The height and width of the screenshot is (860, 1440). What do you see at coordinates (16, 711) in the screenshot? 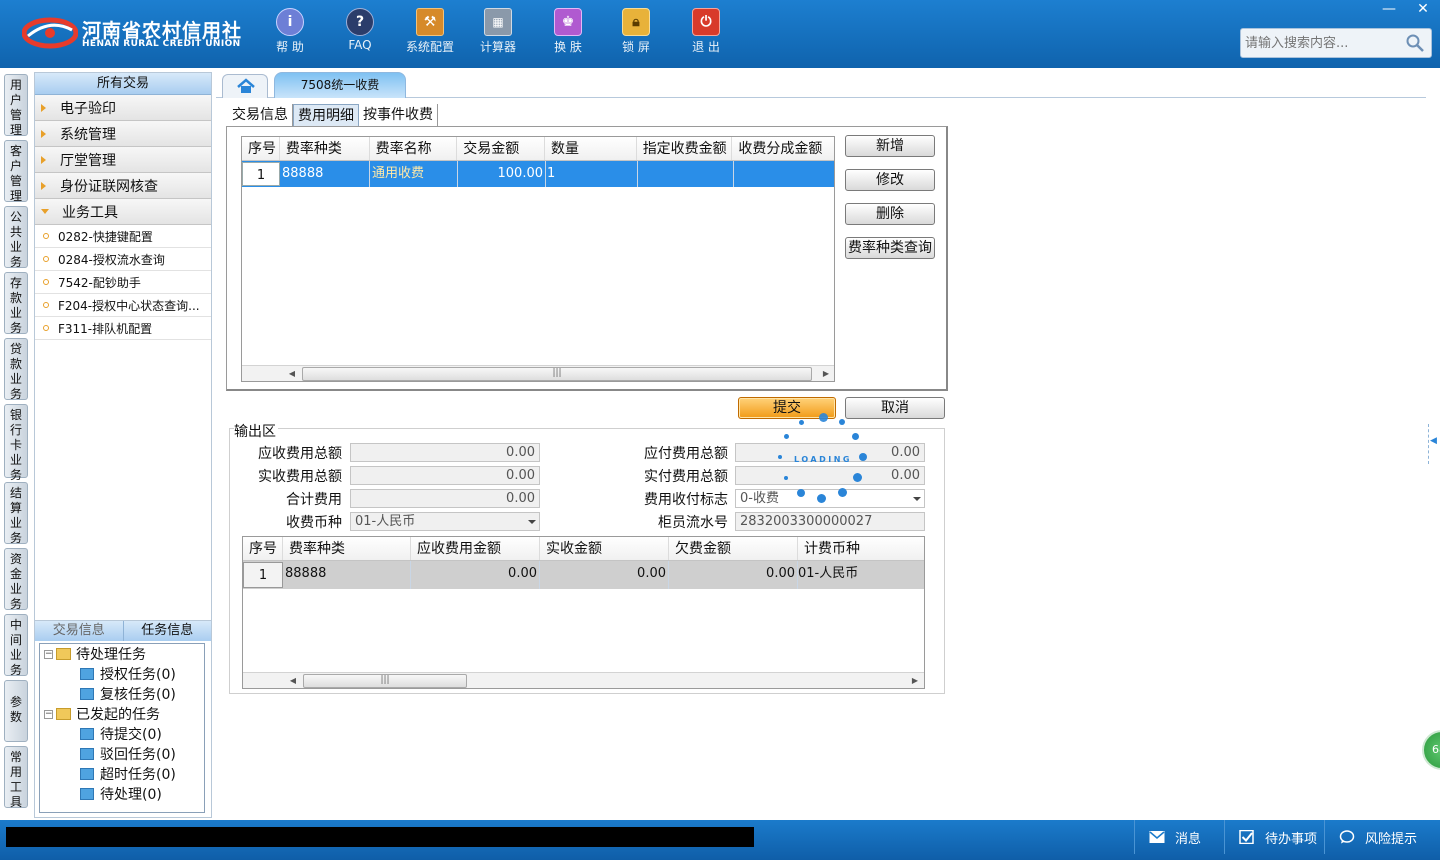
I see `vtab-parameters: 参数` at bounding box center [16, 711].